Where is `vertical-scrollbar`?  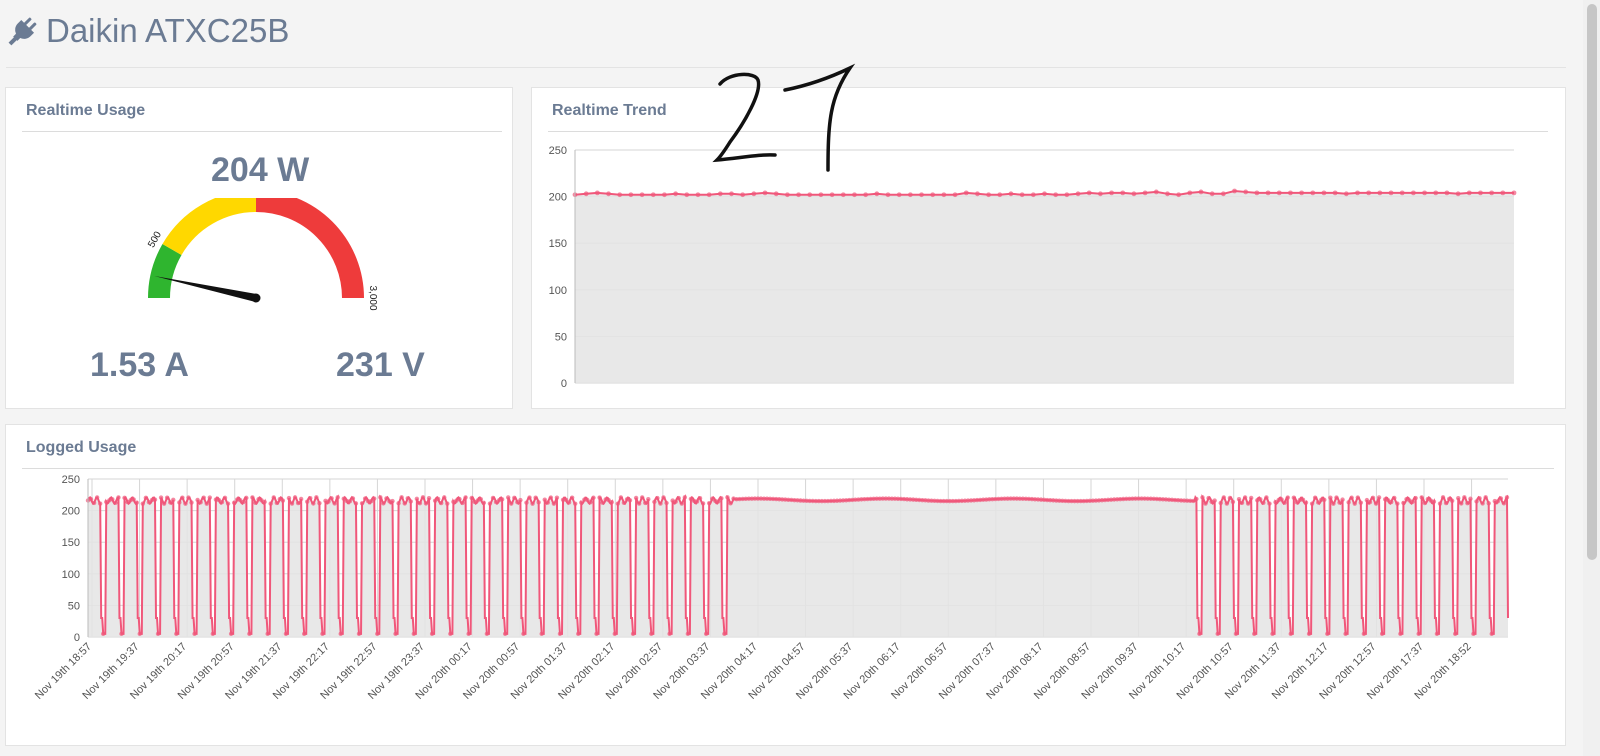 vertical-scrollbar is located at coordinates (1591, 378).